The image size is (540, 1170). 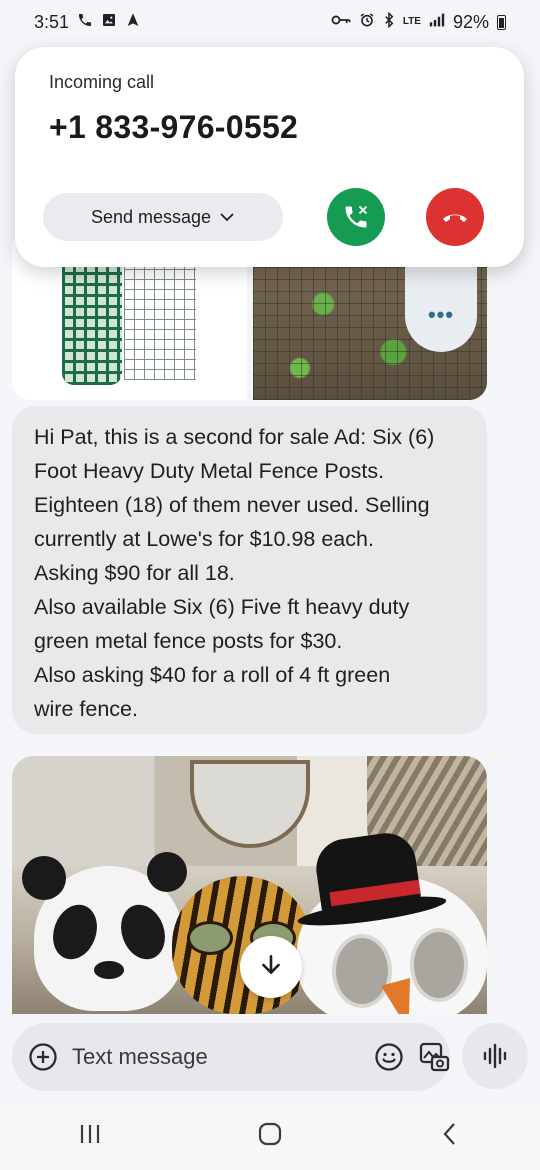 I want to click on bluetooth-icon, so click(x=389, y=21).